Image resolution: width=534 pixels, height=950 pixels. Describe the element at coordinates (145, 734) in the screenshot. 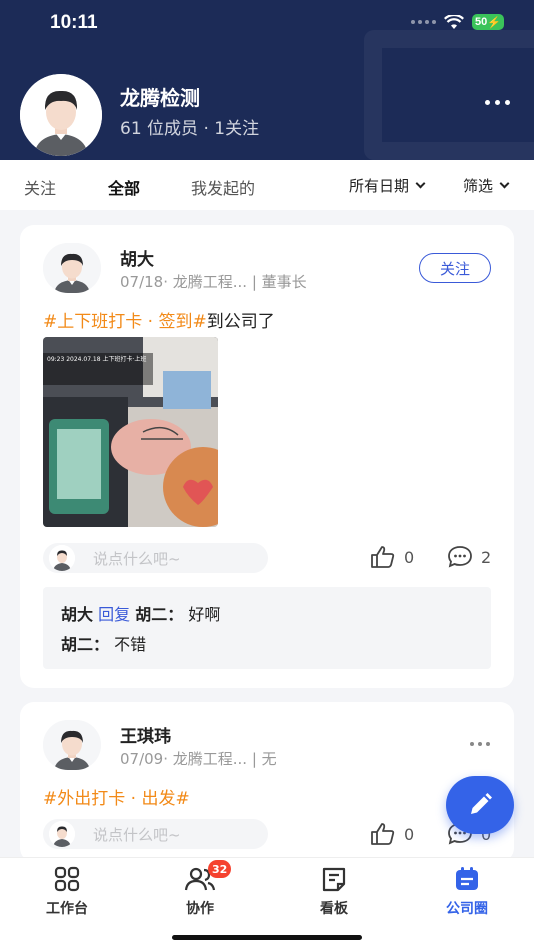

I see `post-author-name: 王琪玮` at that location.